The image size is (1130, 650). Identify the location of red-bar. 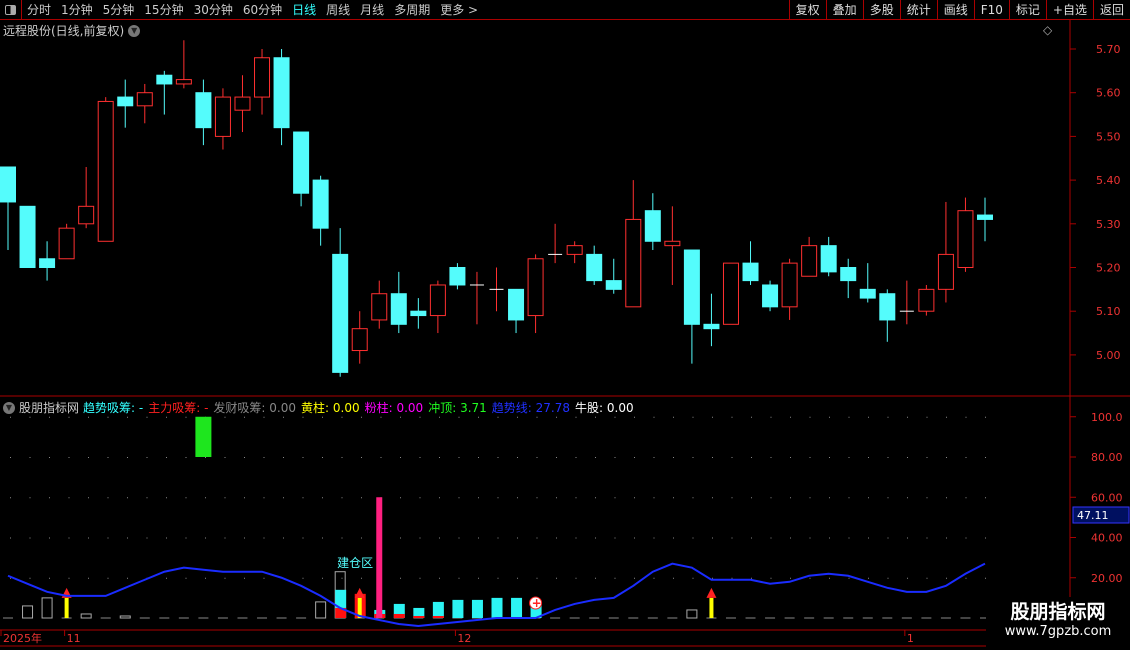
(438, 616).